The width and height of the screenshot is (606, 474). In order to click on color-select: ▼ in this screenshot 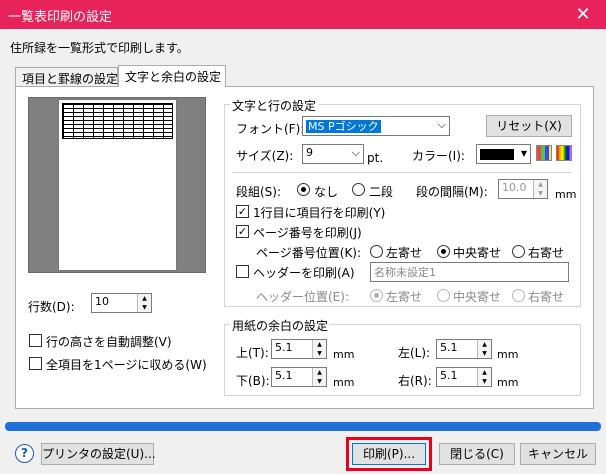, I will do `click(503, 154)`.